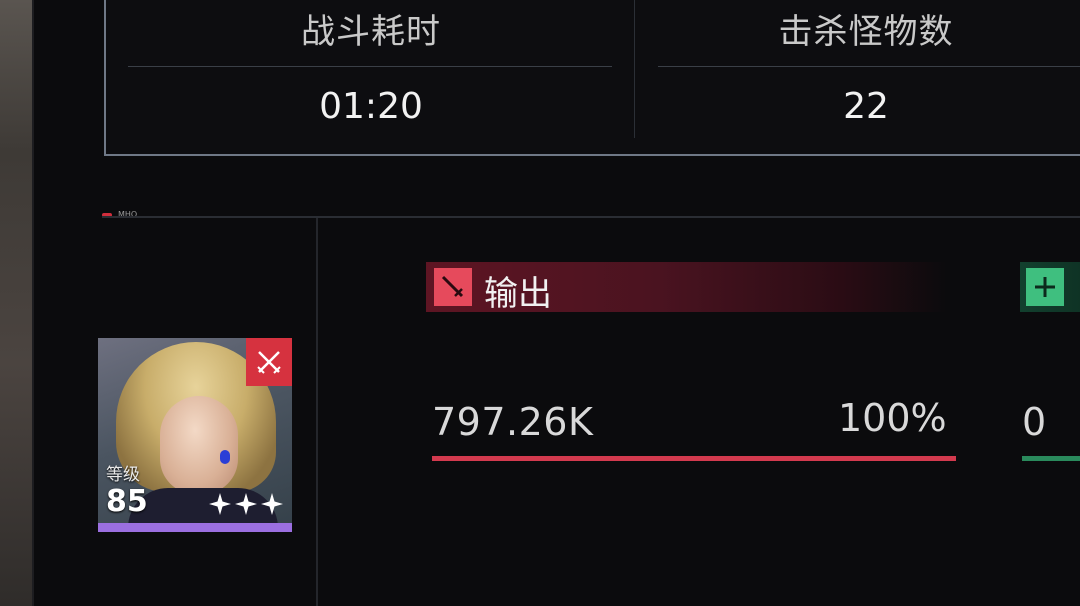 The width and height of the screenshot is (1080, 606). What do you see at coordinates (16, 303) in the screenshot?
I see `background-scene-edge` at bounding box center [16, 303].